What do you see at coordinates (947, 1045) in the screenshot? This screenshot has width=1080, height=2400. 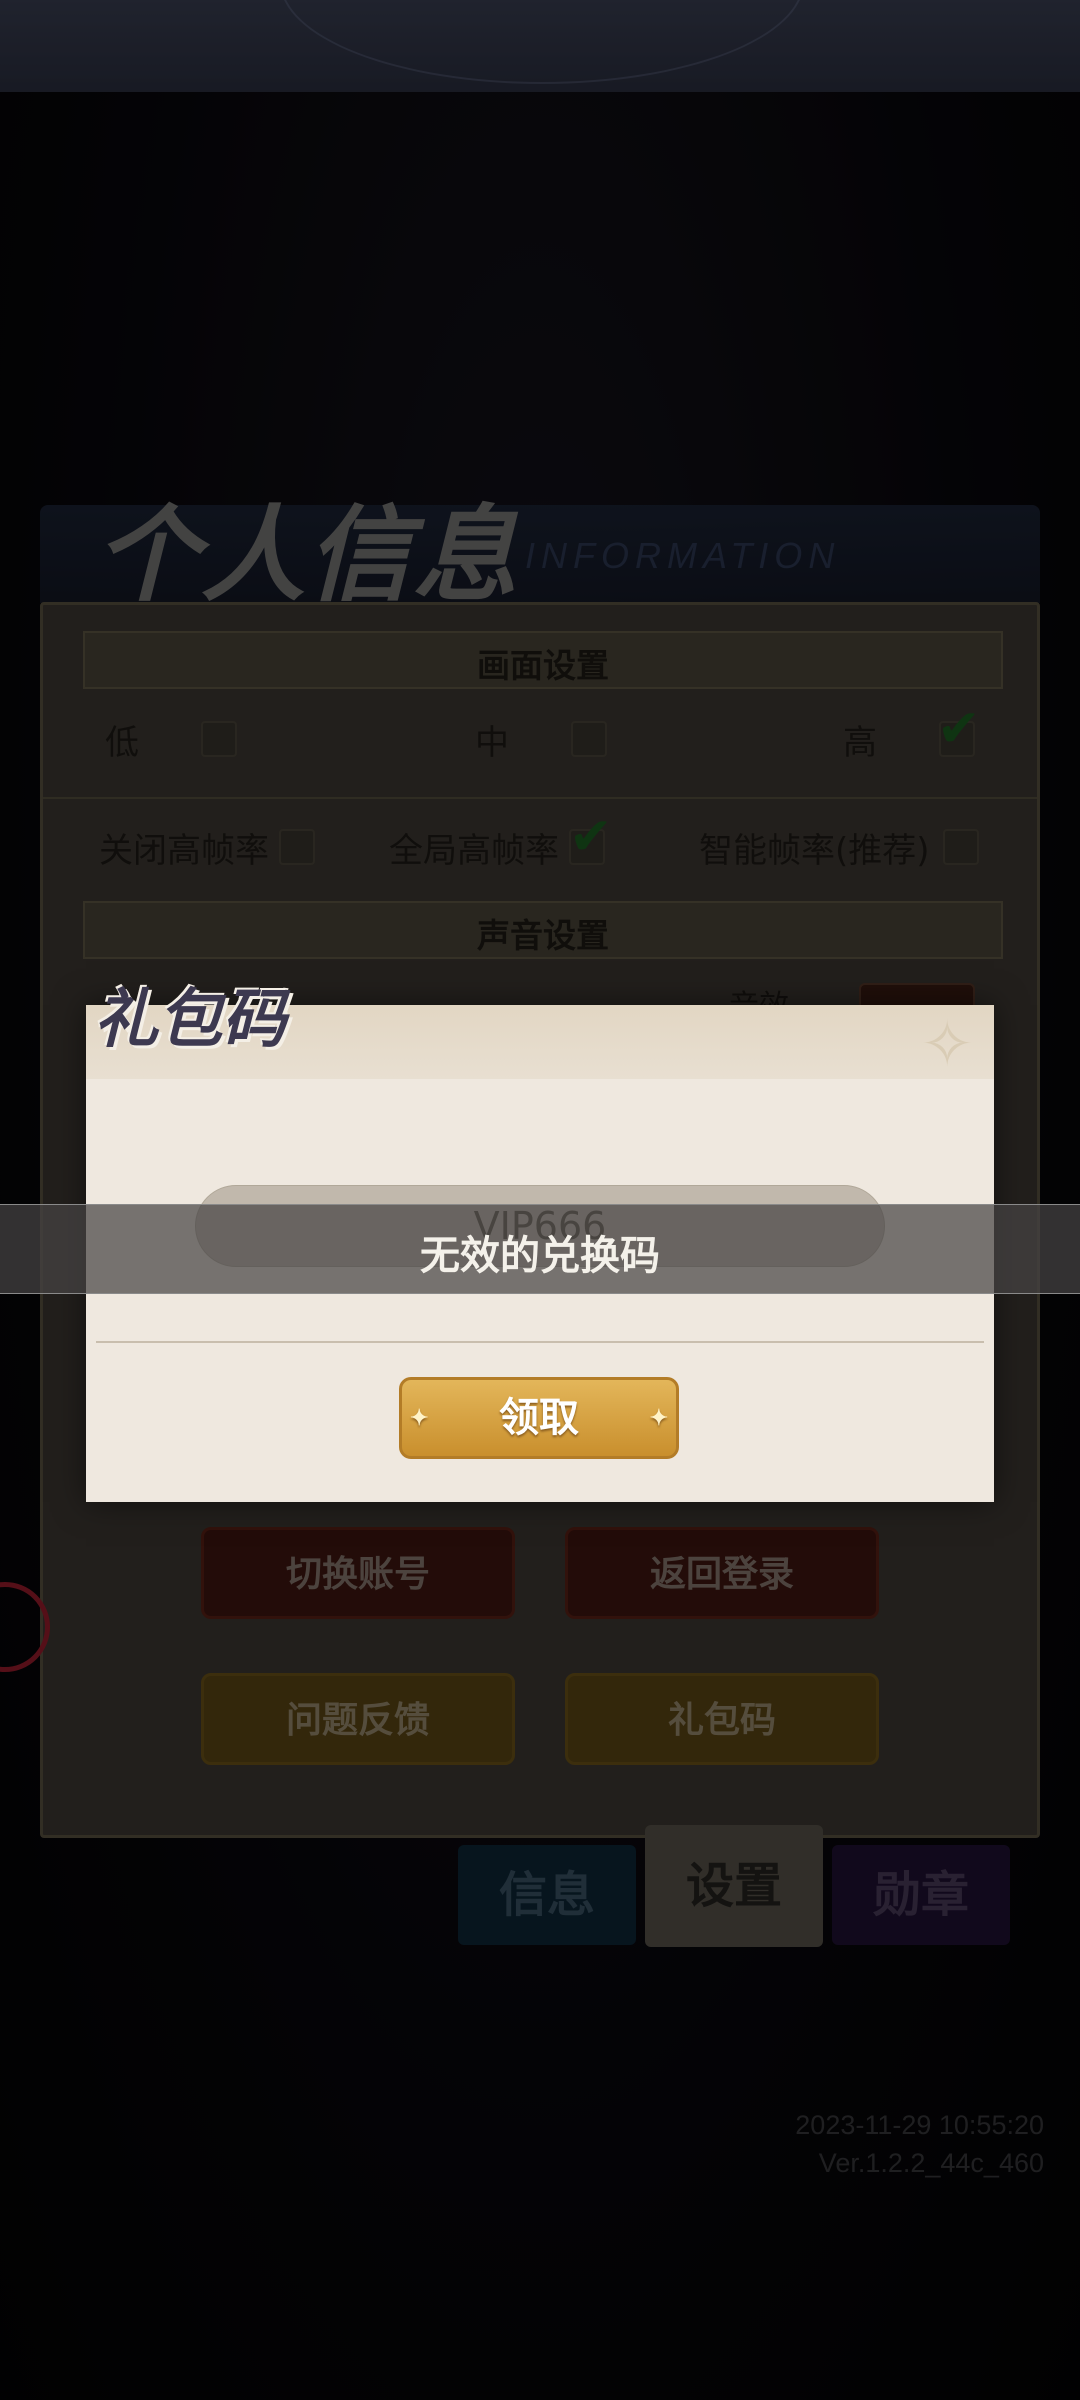 I see `ornament-icon: ✧` at bounding box center [947, 1045].